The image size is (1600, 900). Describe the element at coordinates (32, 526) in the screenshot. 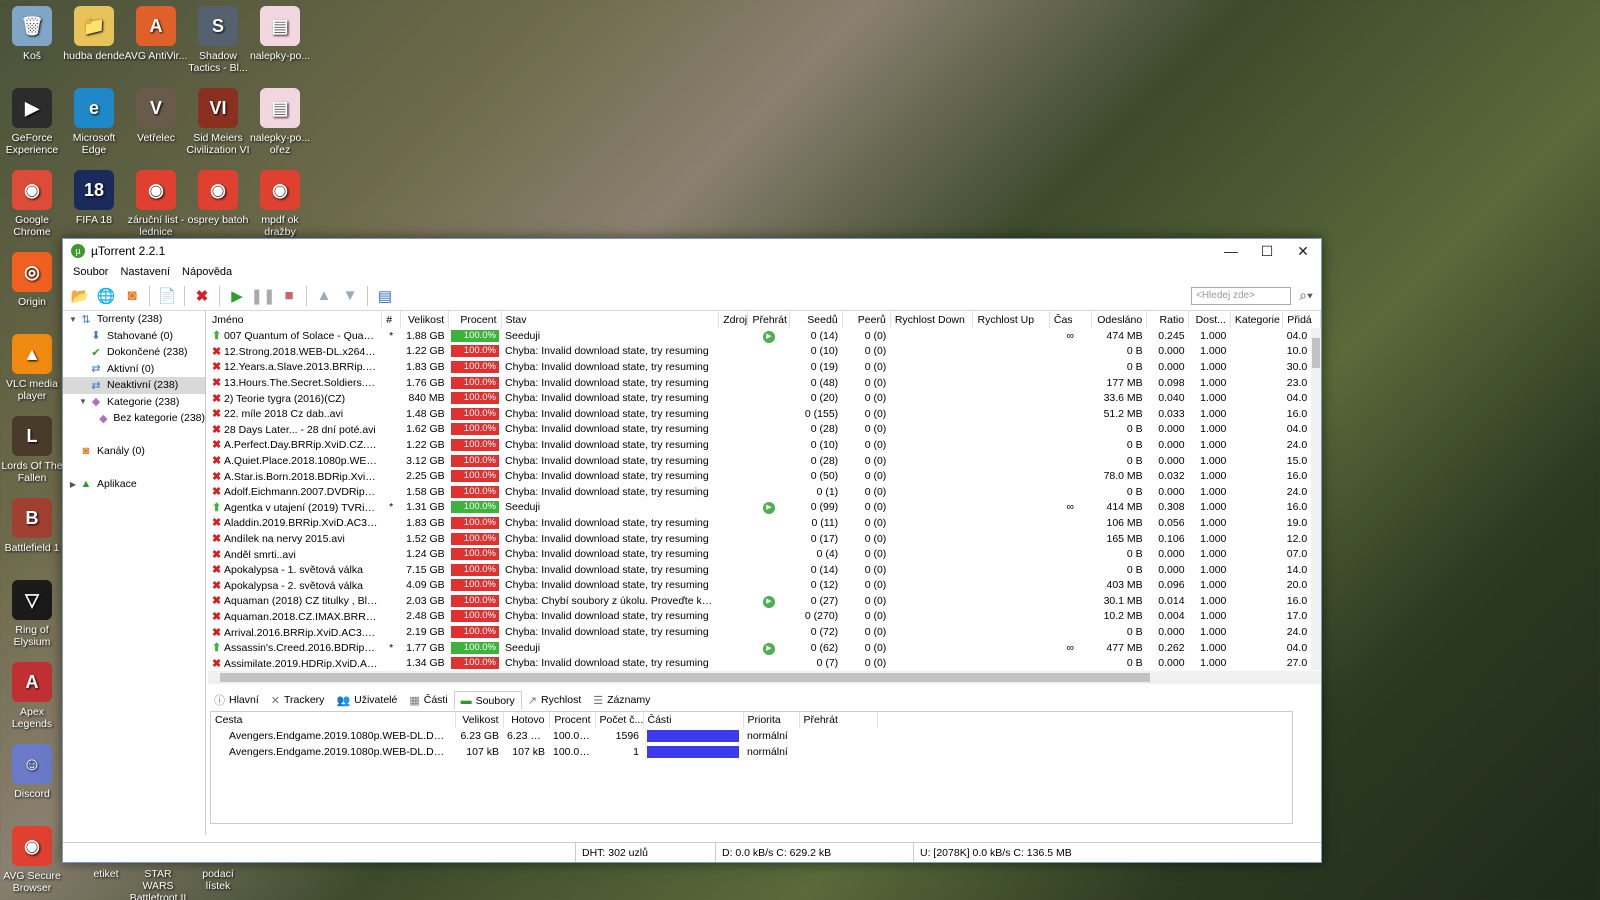

I see `desktop-icon: B Battlefield 1` at that location.